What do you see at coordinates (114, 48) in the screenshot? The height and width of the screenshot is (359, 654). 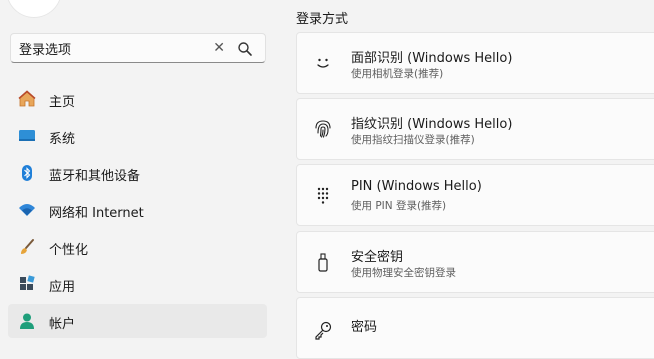 I see `search-input` at bounding box center [114, 48].